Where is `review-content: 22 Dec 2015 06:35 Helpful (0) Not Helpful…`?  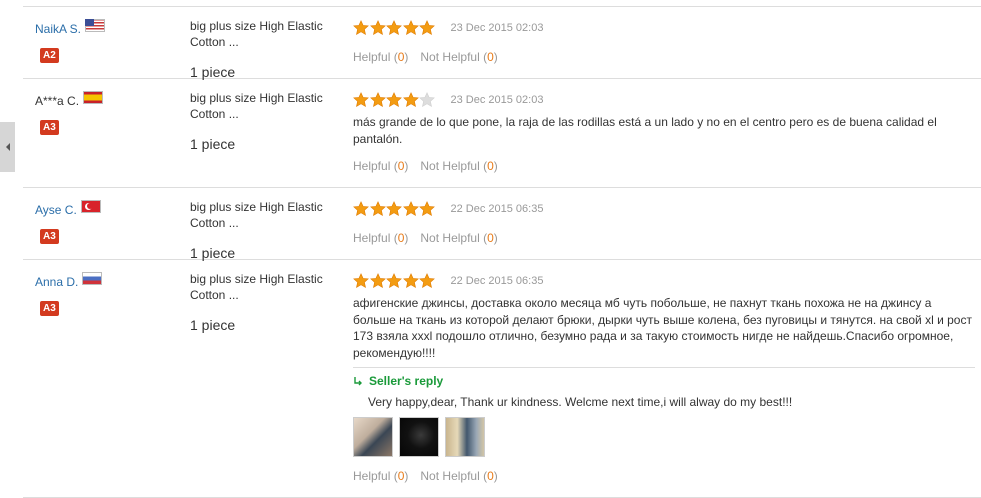
review-content: 22 Dec 2015 06:35 Helpful (0) Not Helpful… is located at coordinates (664, 223).